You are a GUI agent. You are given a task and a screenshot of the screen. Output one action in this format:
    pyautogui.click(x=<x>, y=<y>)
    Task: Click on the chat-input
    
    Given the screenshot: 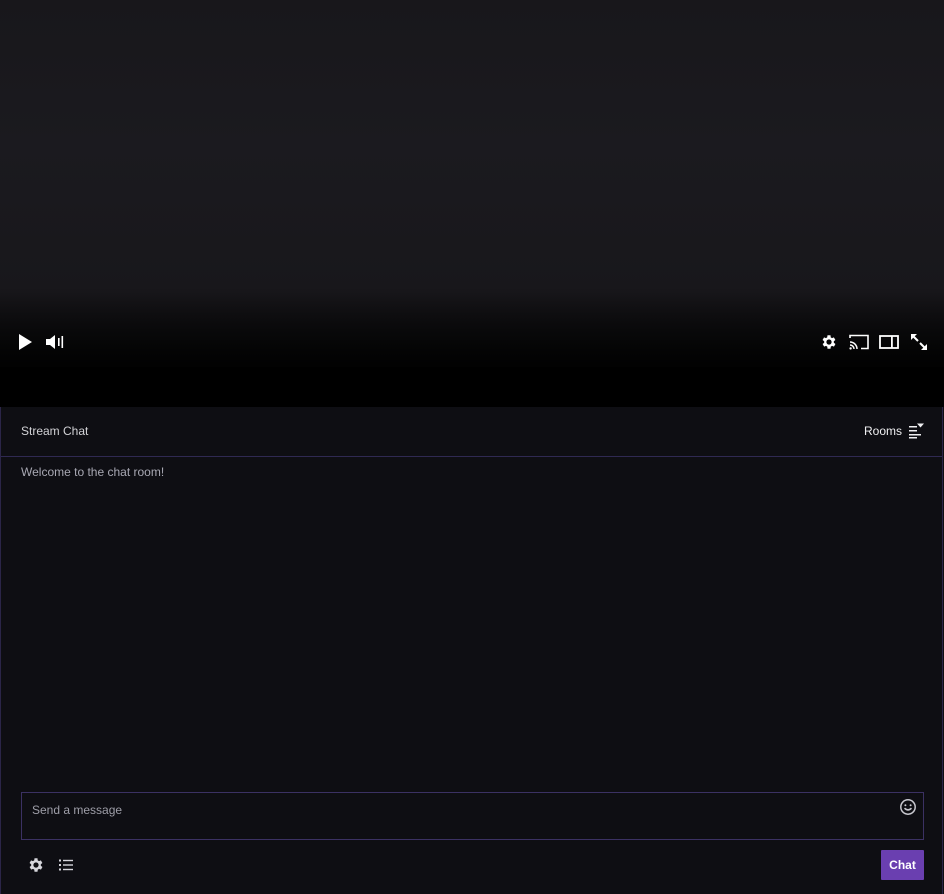 What is the action you would take?
    pyautogui.click(x=457, y=810)
    